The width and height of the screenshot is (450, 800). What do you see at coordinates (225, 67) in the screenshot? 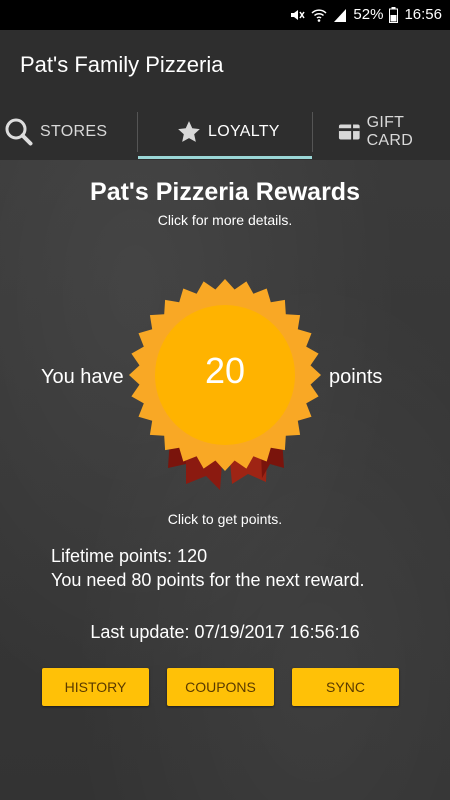
I see `app-bar: Pat's Family Pizzeria` at bounding box center [225, 67].